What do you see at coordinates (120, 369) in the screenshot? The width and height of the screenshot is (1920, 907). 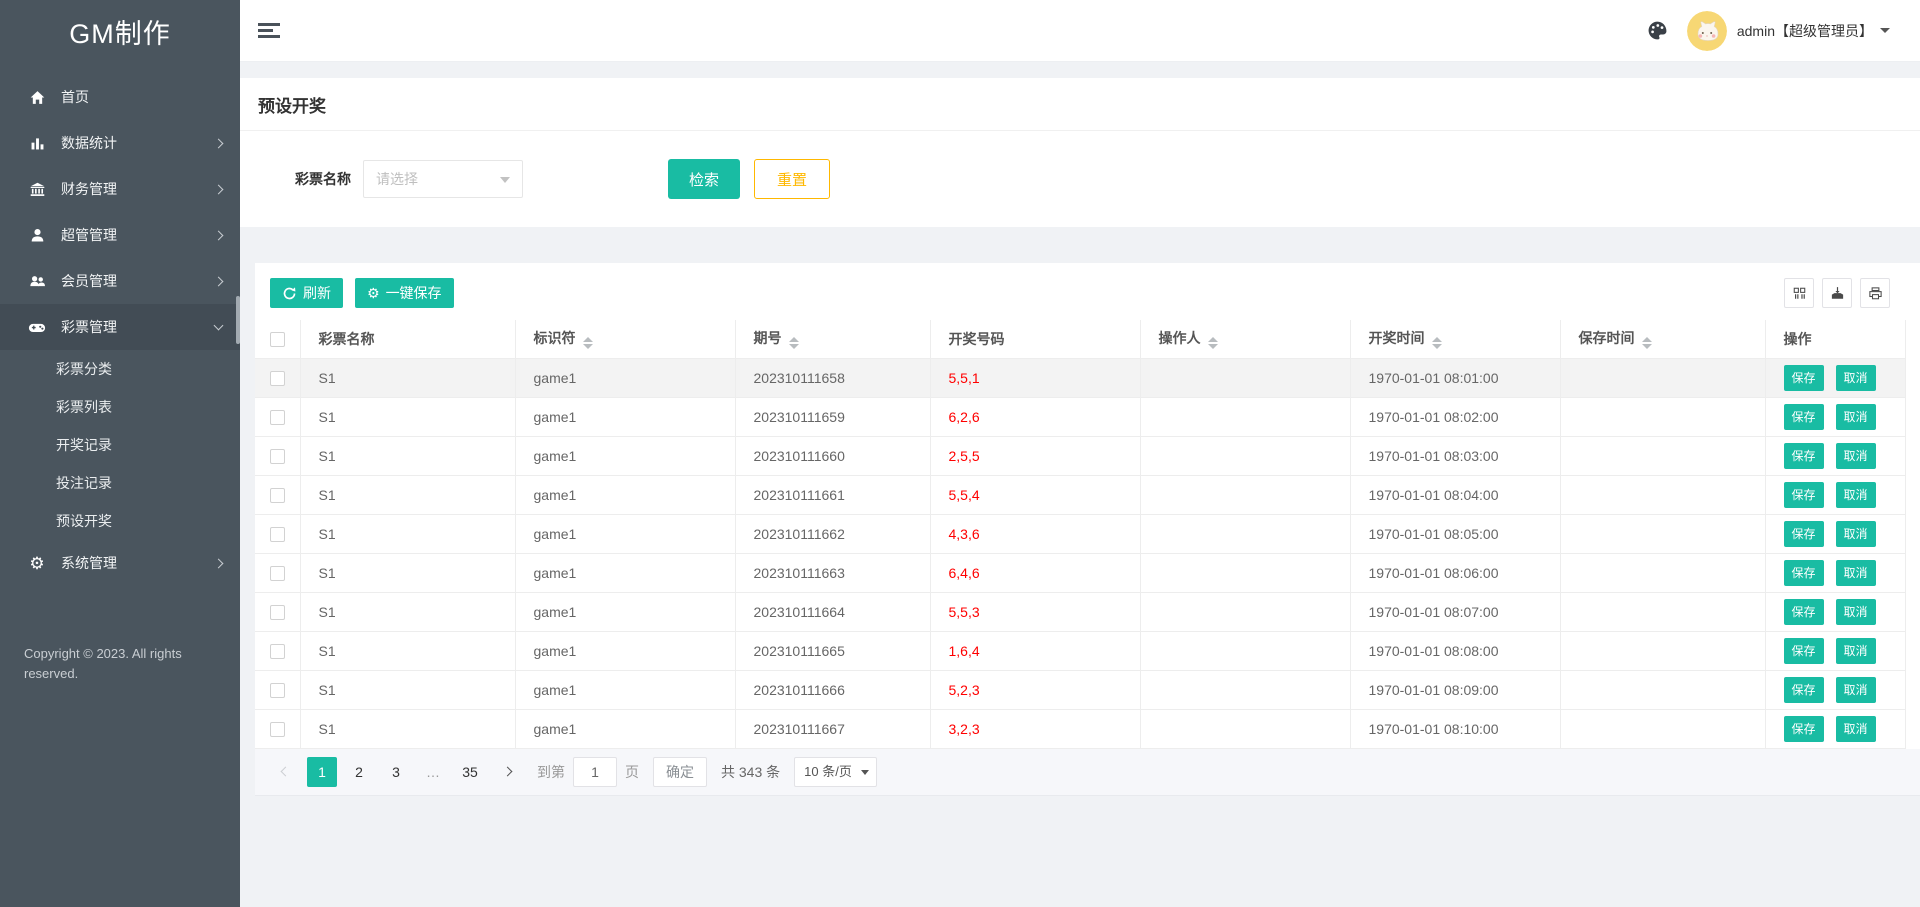 I see `sidebar-subitem-lottery-category: 彩票分类` at bounding box center [120, 369].